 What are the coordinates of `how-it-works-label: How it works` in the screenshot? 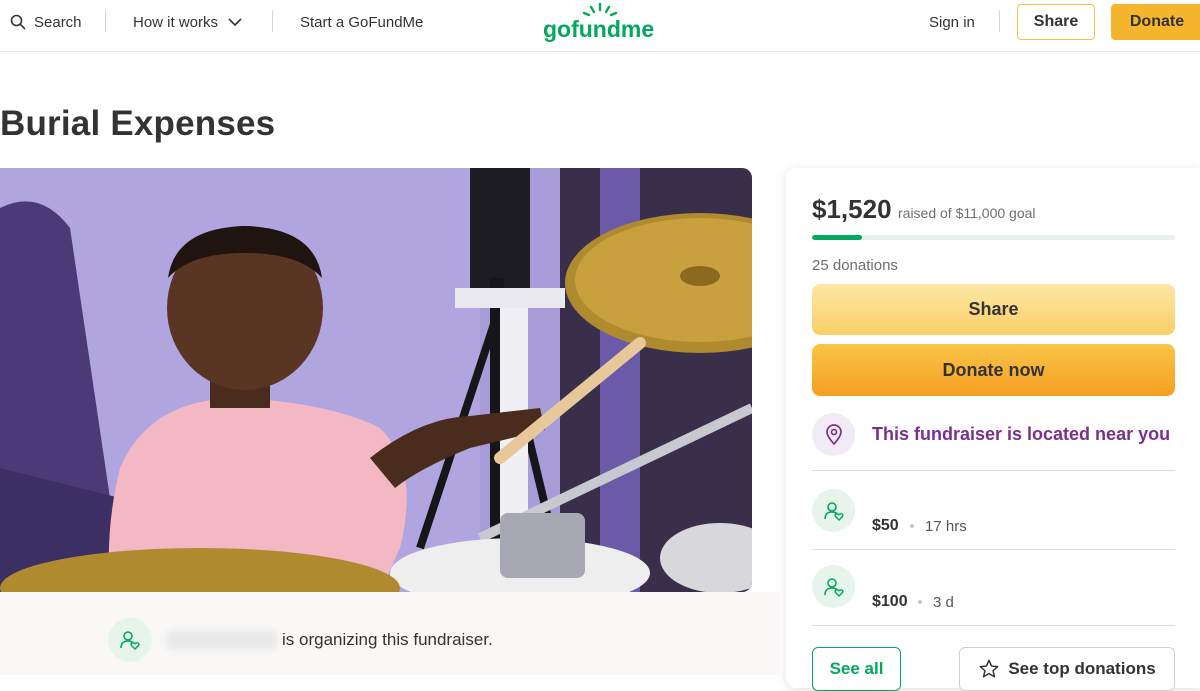 It's located at (176, 22).